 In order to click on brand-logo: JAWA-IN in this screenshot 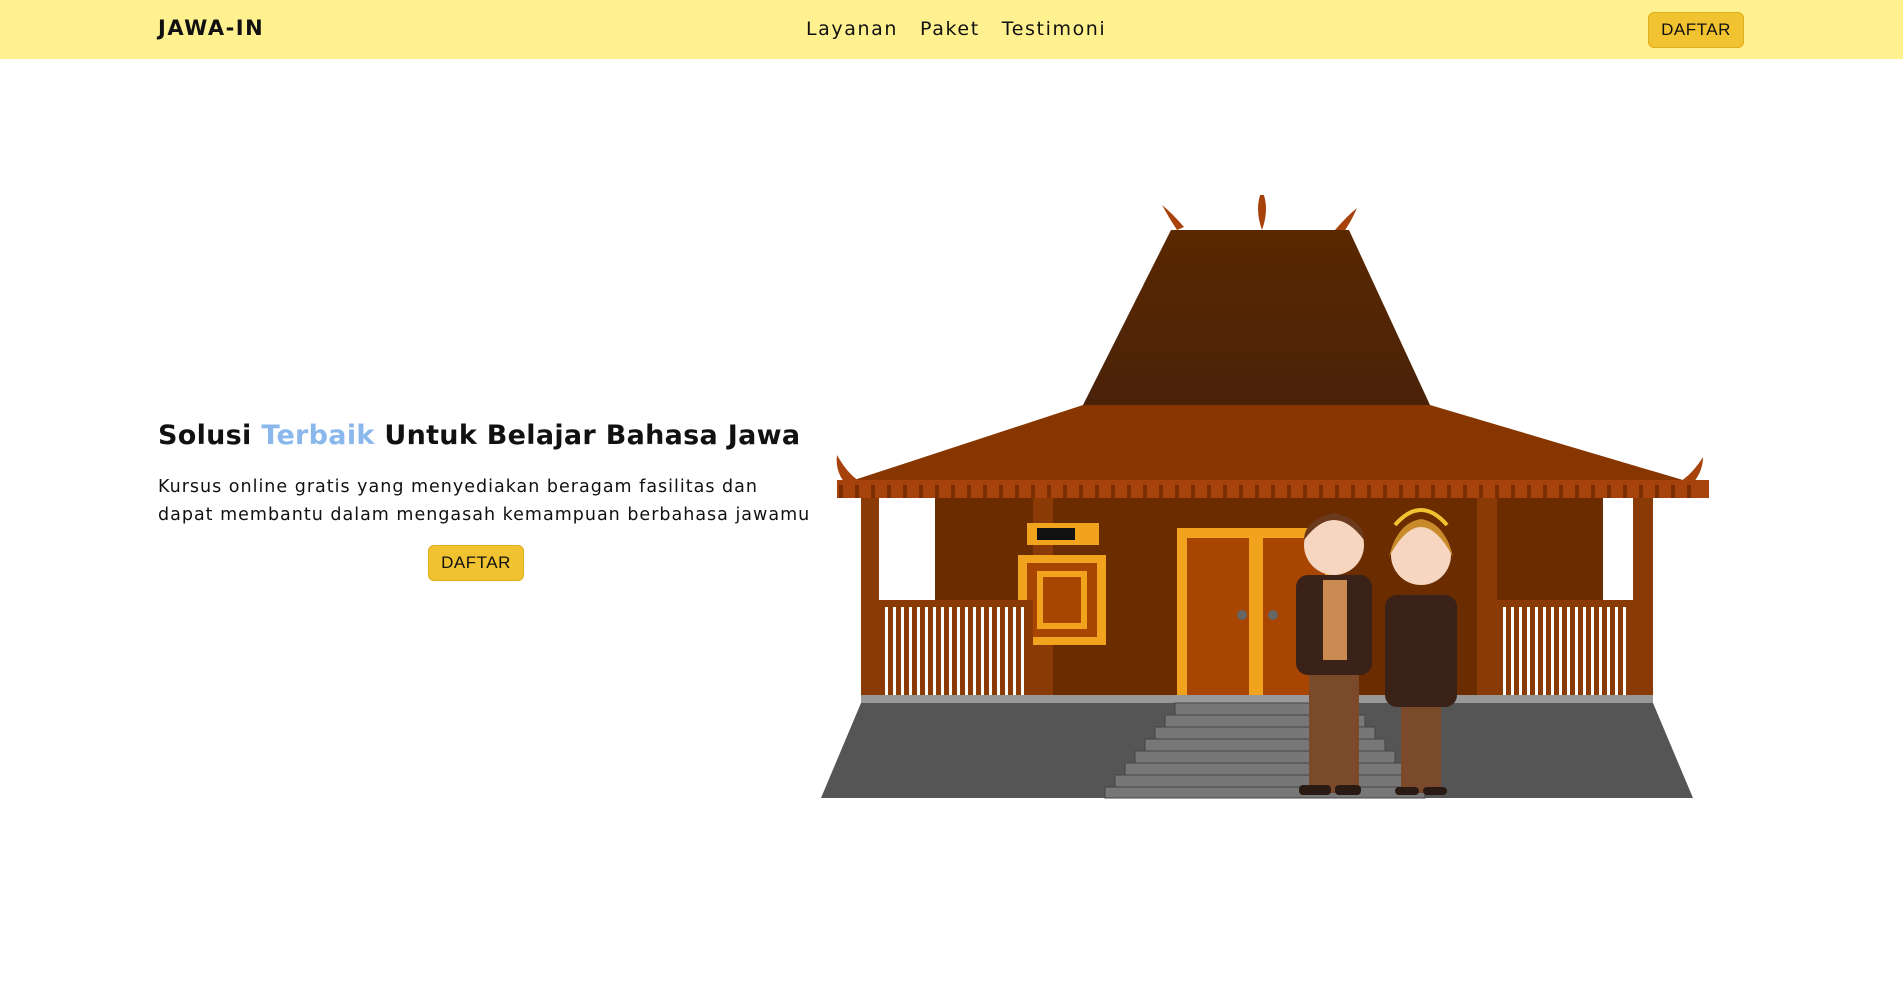, I will do `click(211, 28)`.